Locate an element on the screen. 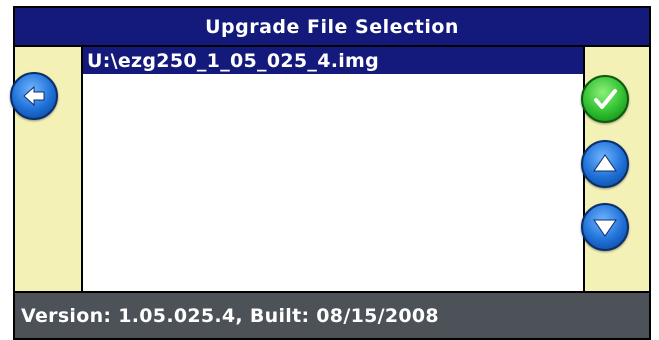 Image resolution: width=659 pixels, height=340 pixels. arrow-up-icon is located at coordinates (605, 164).